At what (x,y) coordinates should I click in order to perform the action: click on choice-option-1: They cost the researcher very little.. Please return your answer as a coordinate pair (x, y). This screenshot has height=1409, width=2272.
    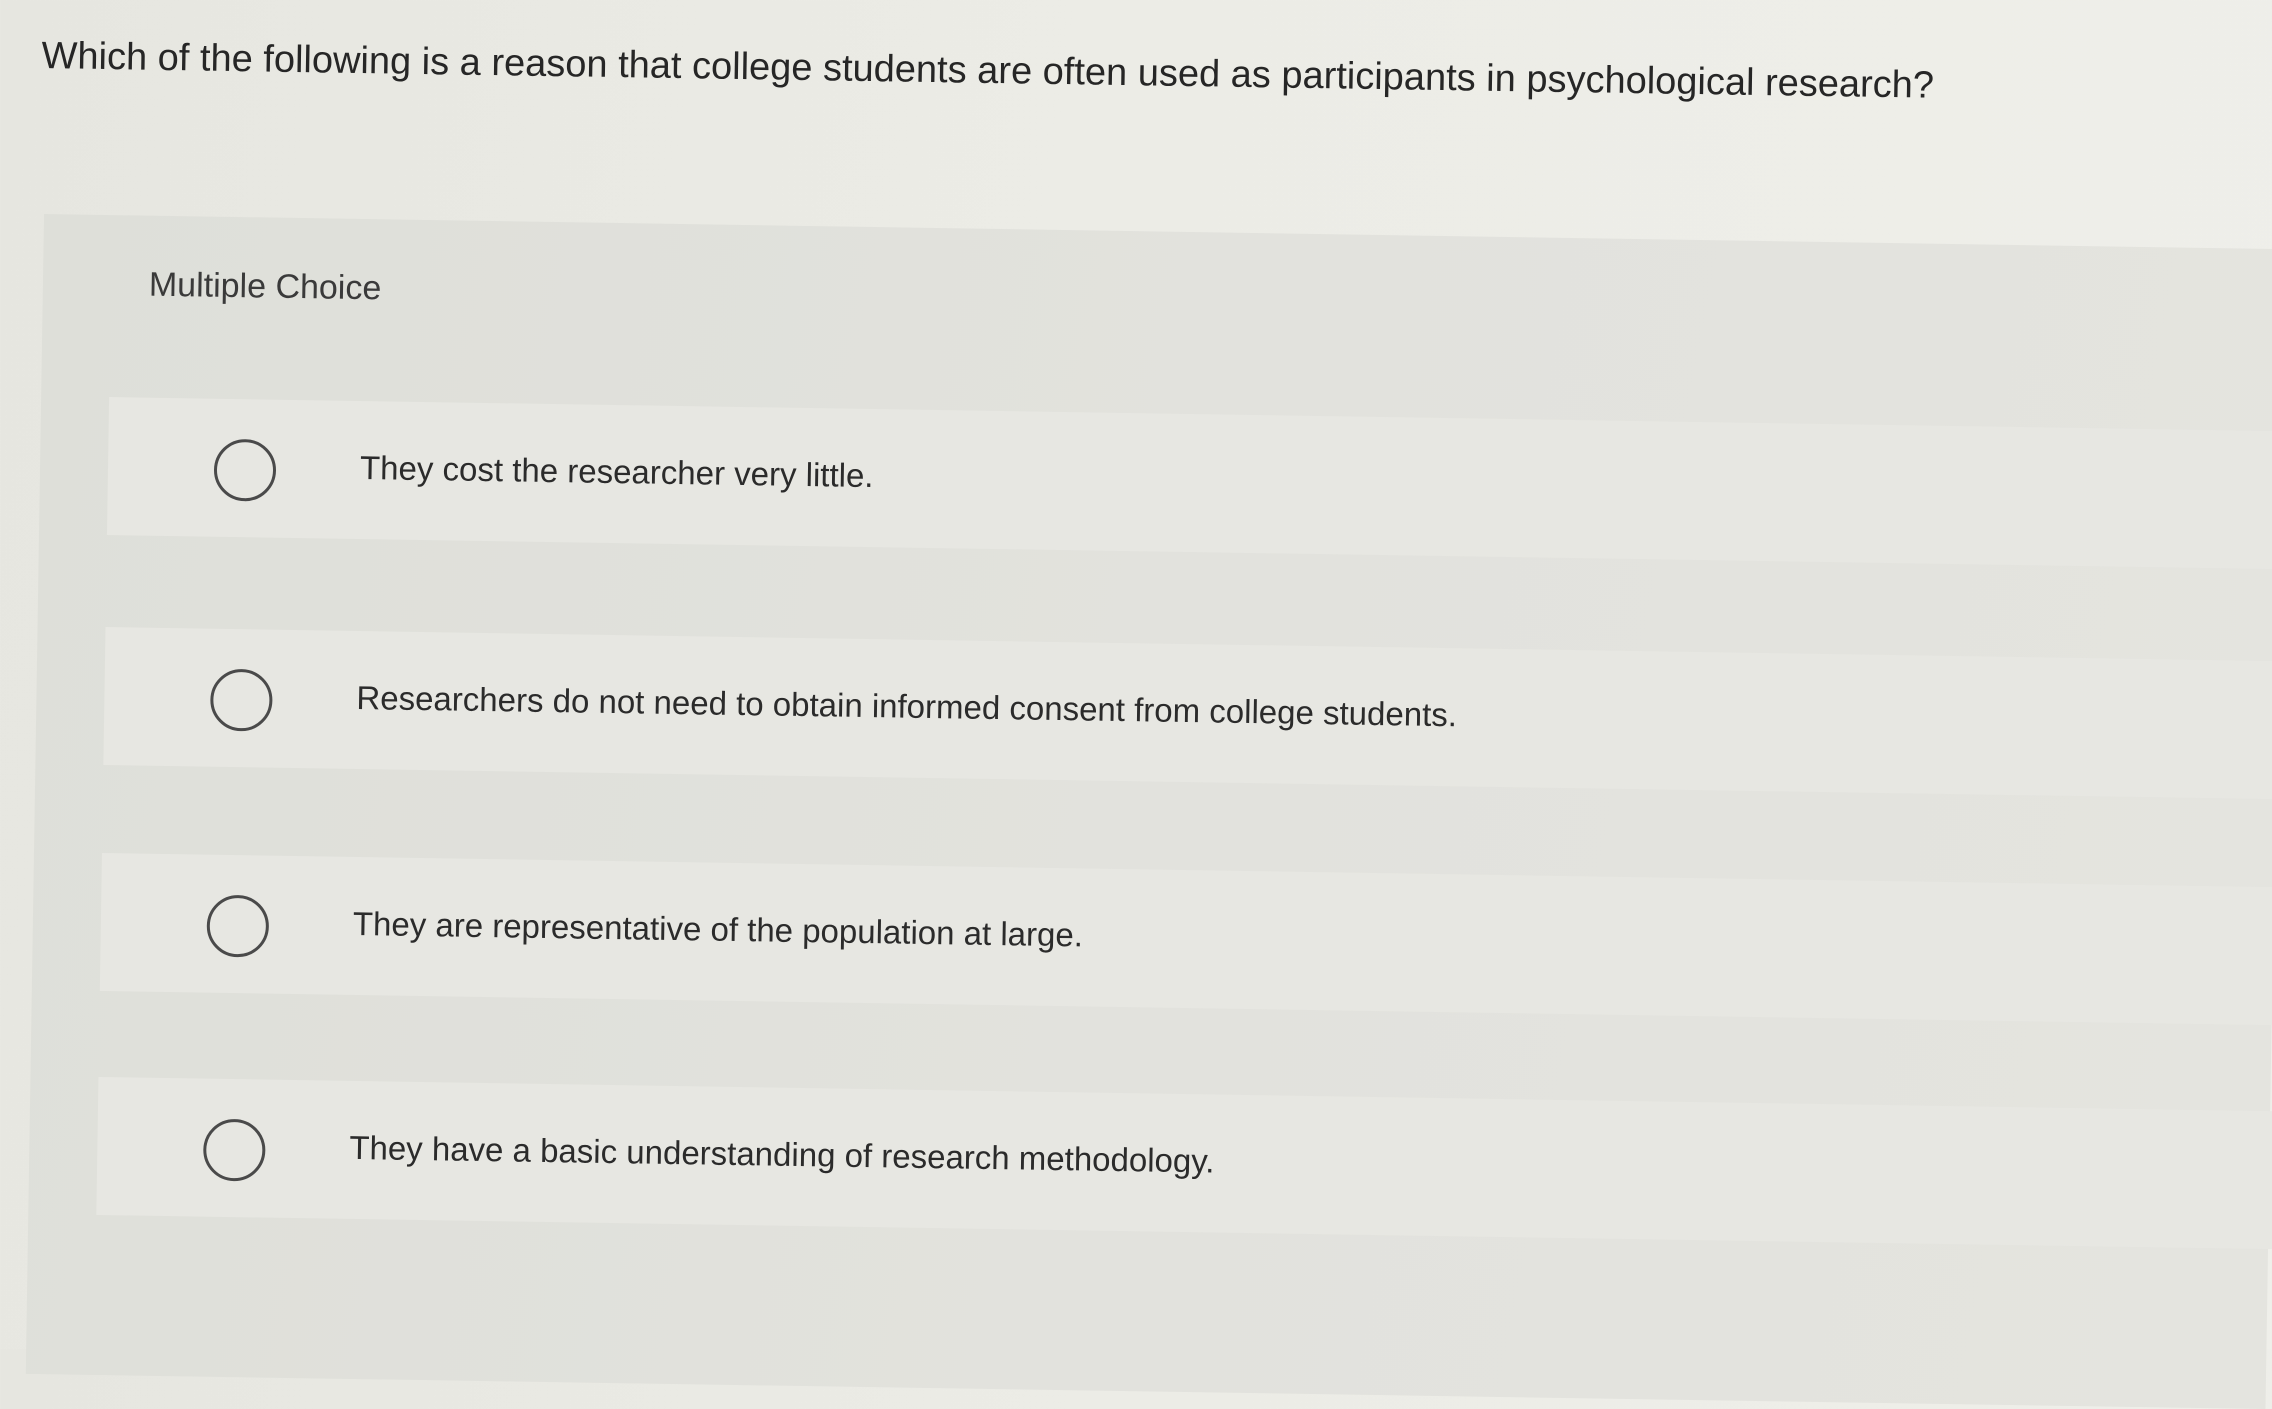
    Looking at the image, I should click on (1189, 483).